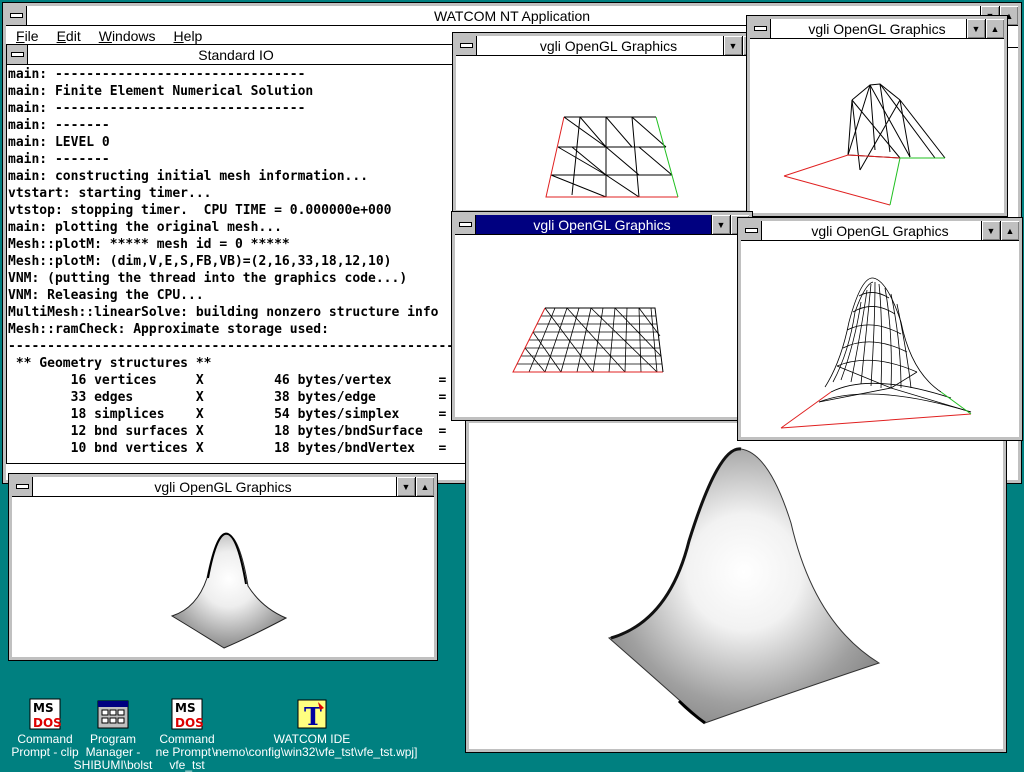 The image size is (1024, 772). I want to click on std-io-line: 33 edges X 38 bytes/edge =, so click(227, 397).